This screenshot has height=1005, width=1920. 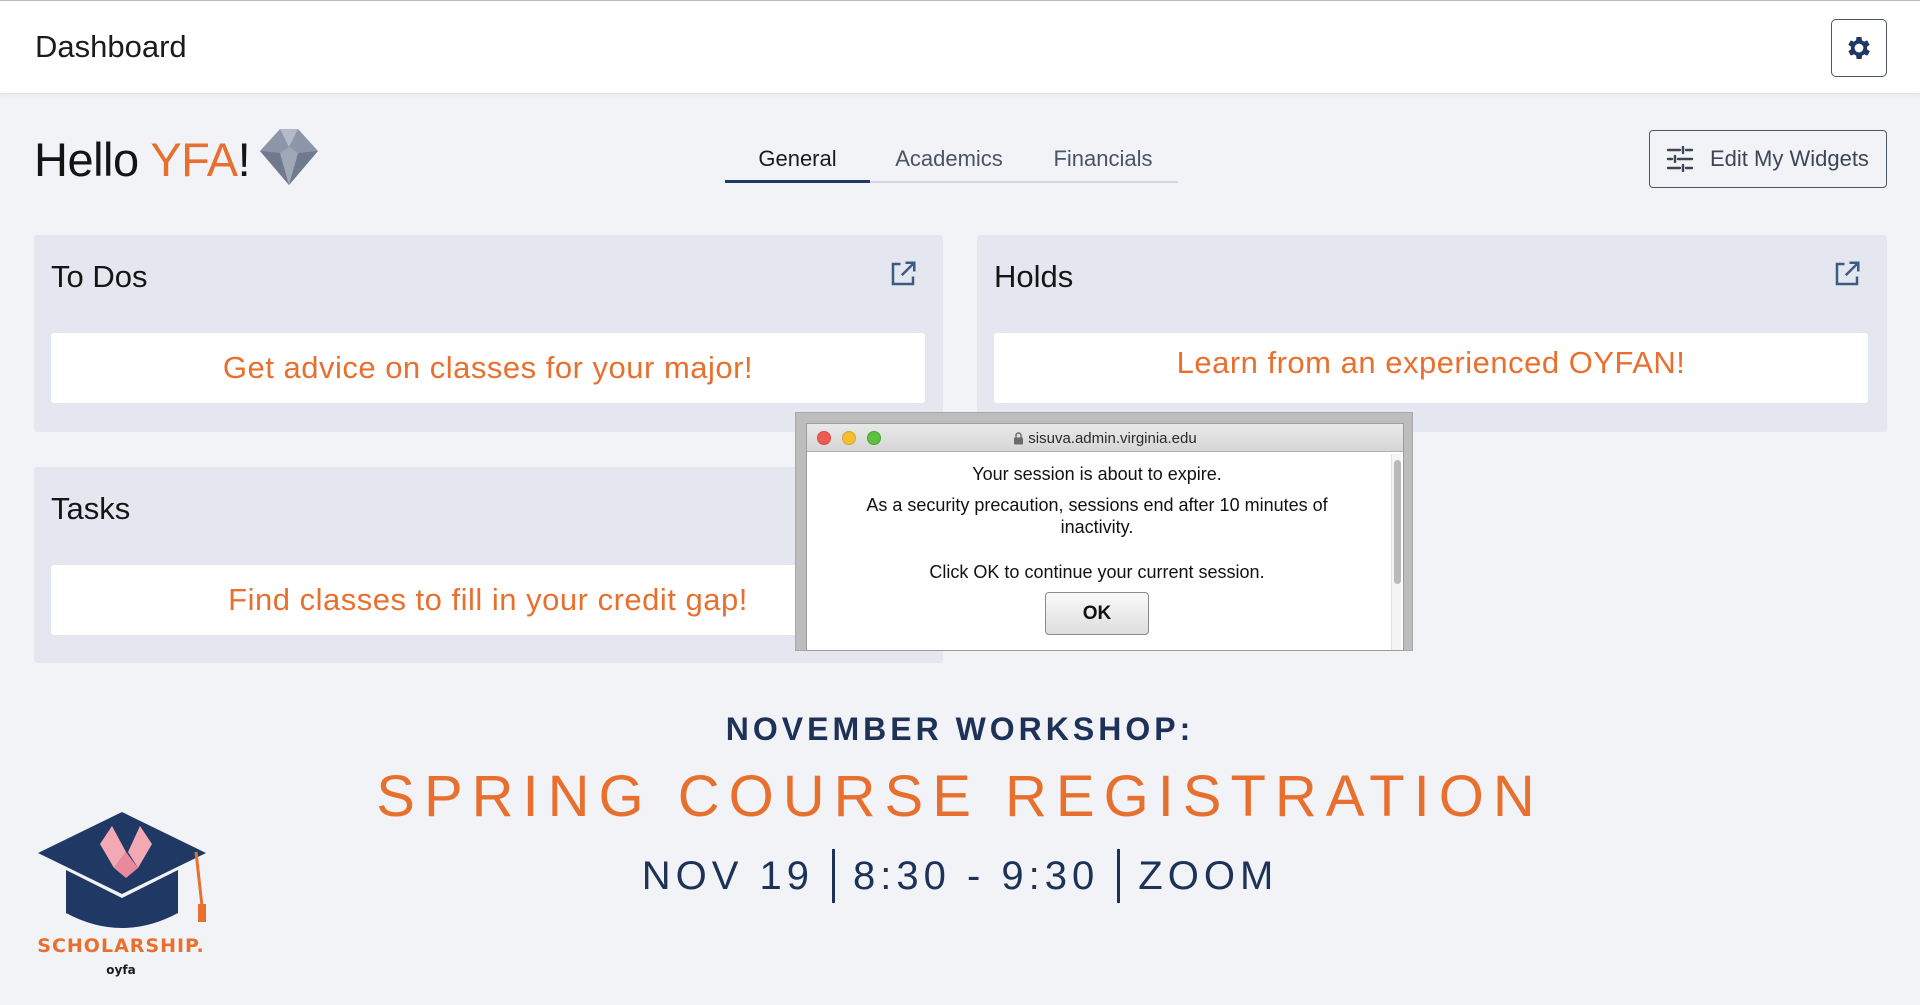 What do you see at coordinates (1112, 438) in the screenshot?
I see `dialog-url-text: sisuva.admin.virginia.edu` at bounding box center [1112, 438].